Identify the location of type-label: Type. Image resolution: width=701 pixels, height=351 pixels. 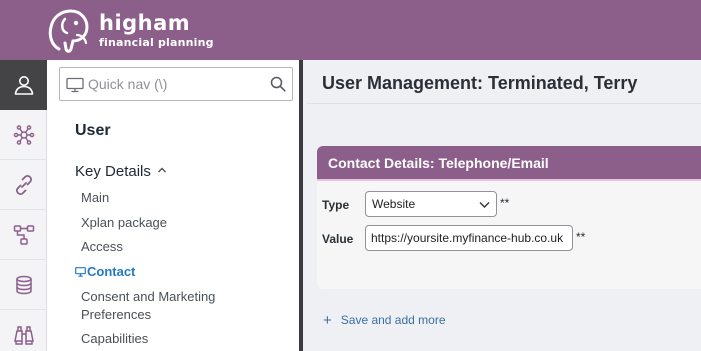
(336, 205).